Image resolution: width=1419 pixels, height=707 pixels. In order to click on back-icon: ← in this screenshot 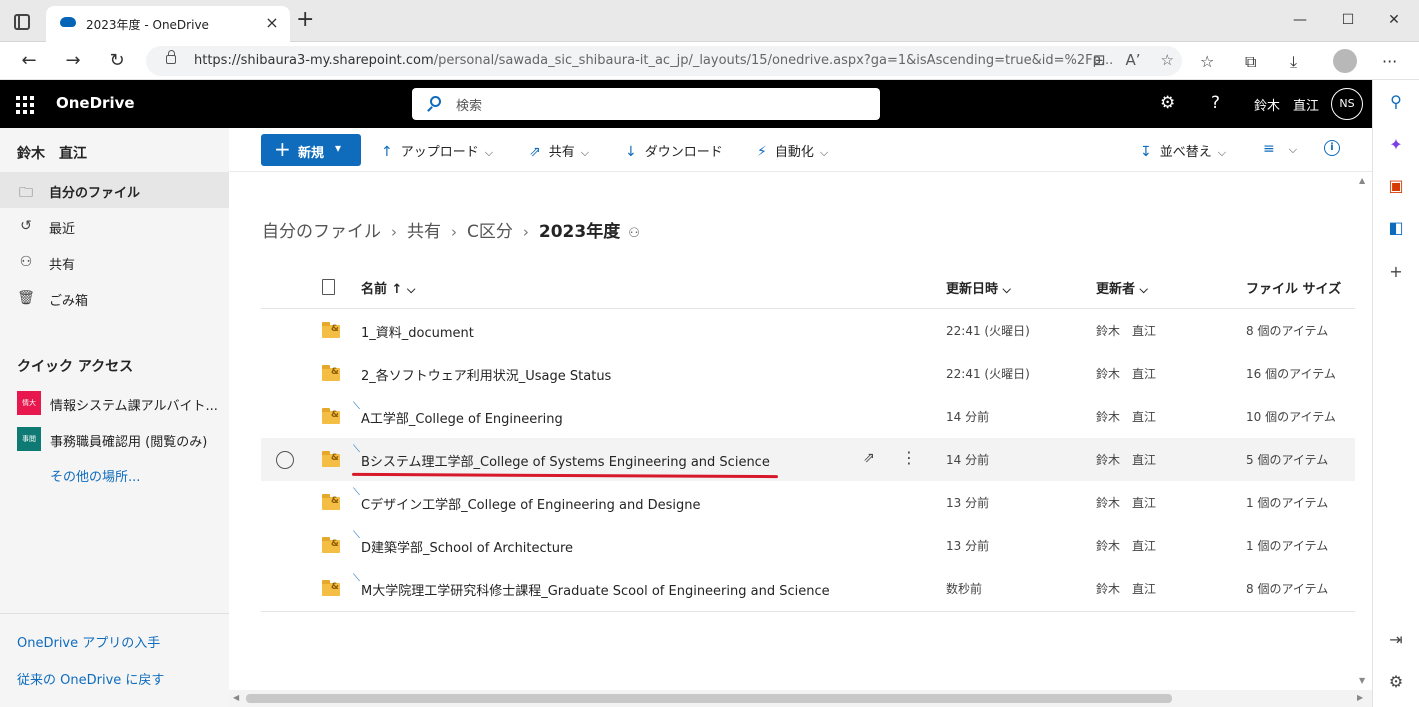, I will do `click(29, 61)`.